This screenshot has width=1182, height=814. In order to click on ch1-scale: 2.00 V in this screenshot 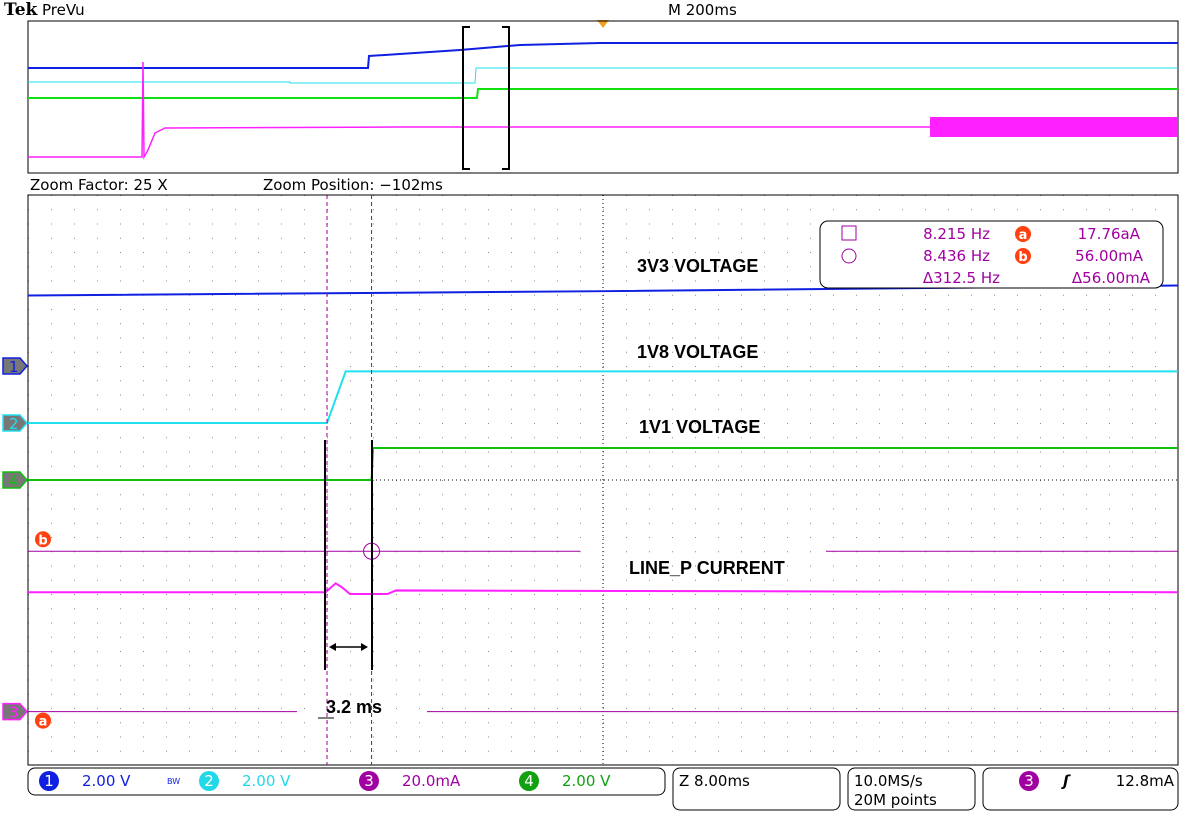, I will do `click(106, 781)`.